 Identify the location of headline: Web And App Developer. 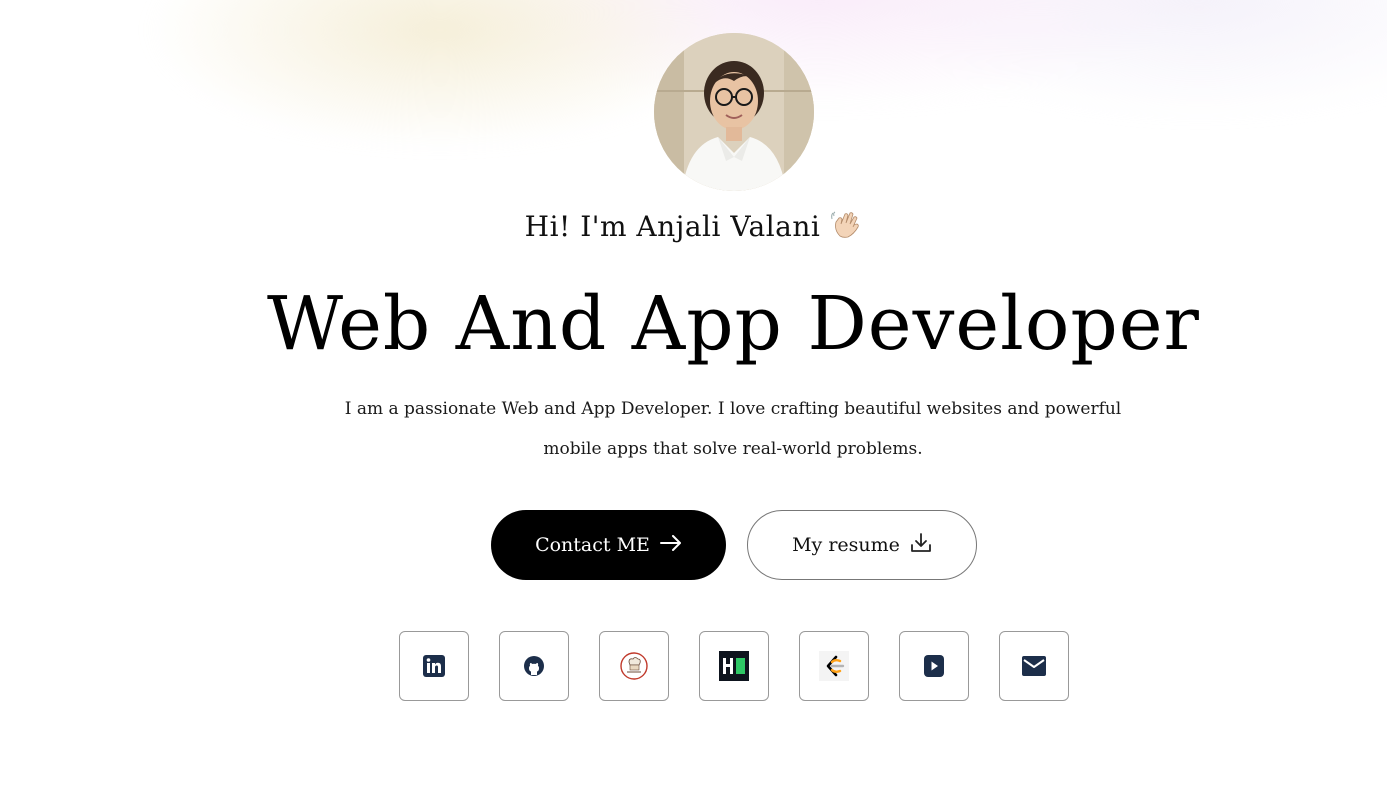
(733, 324).